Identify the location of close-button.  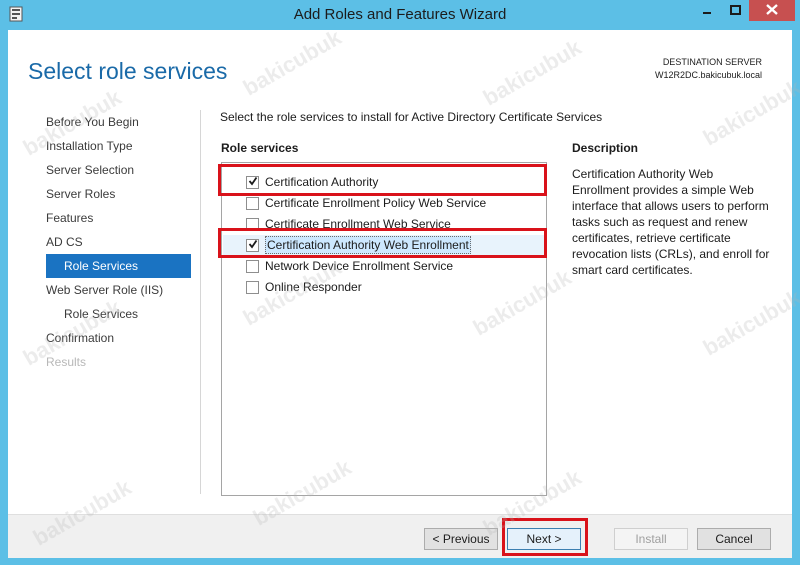
(772, 10).